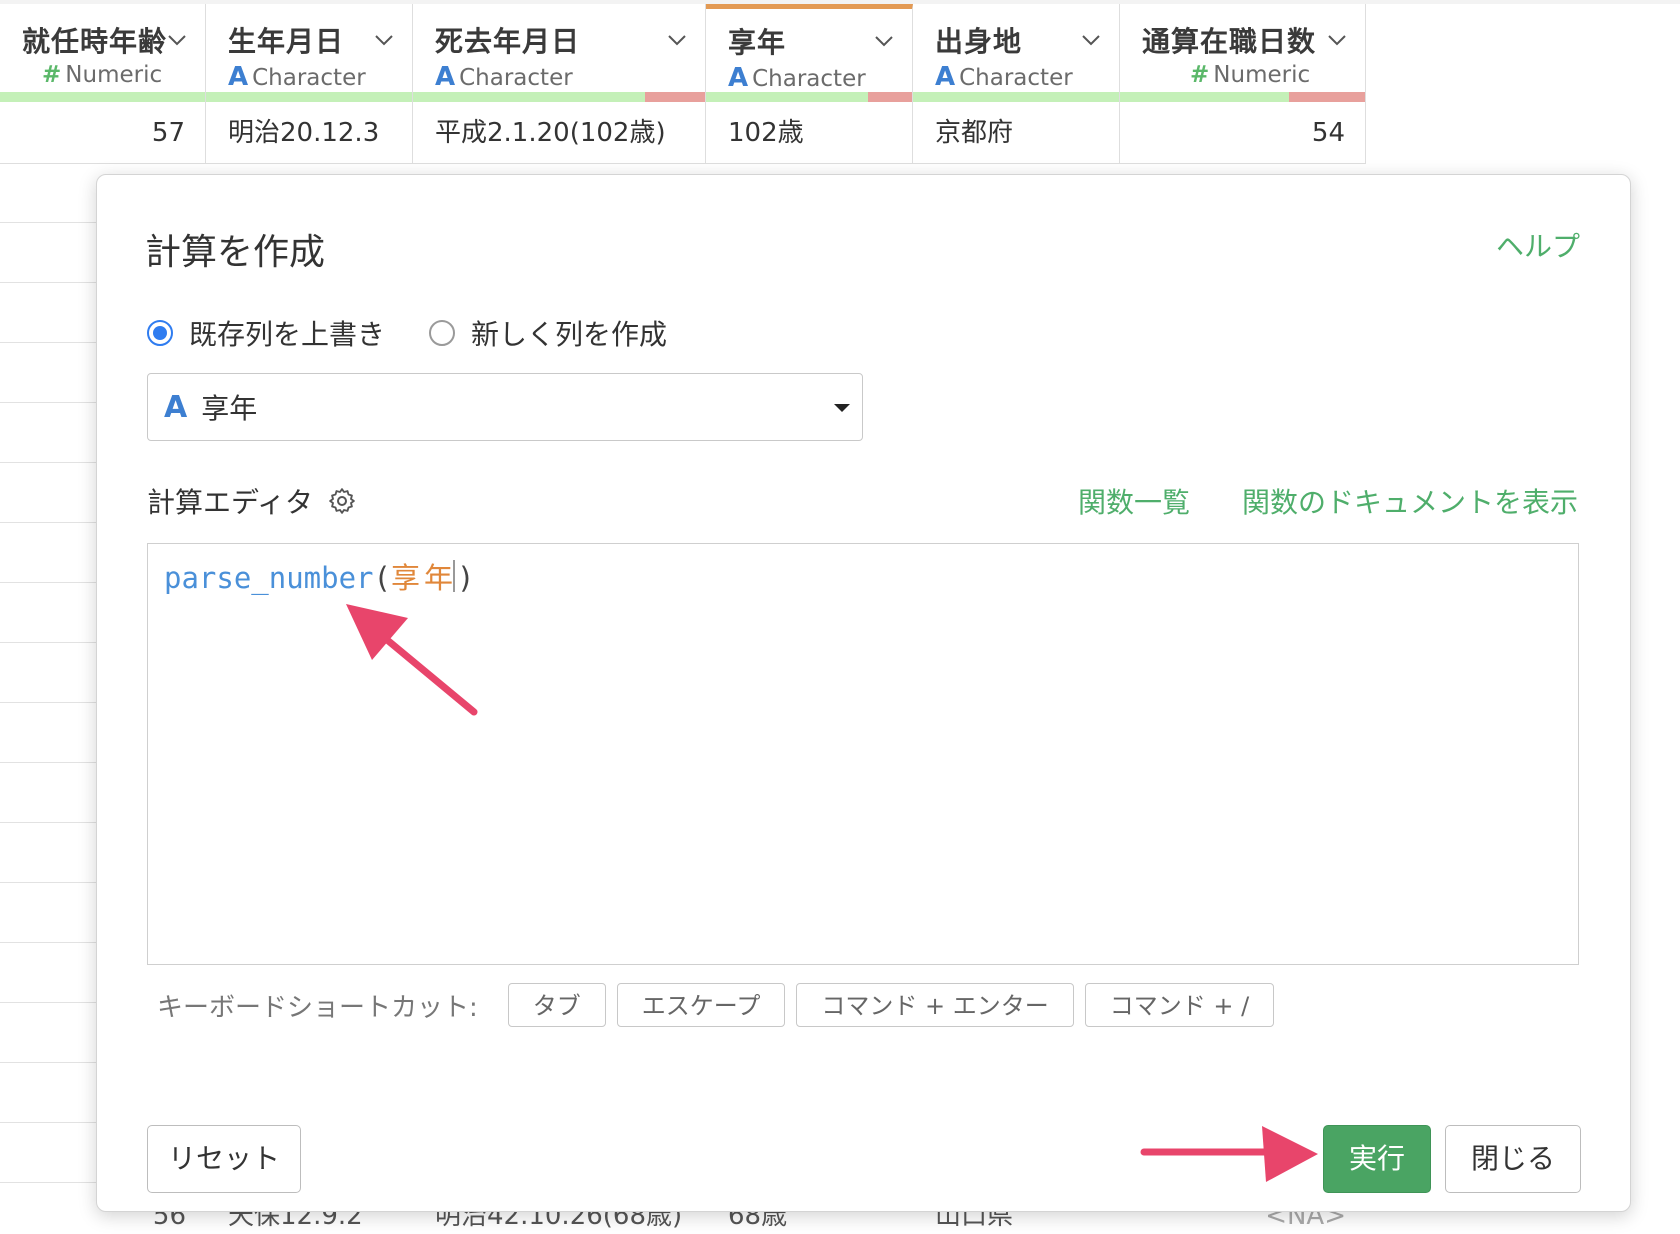  What do you see at coordinates (466, 578) in the screenshot?
I see `code-close-paren: )` at bounding box center [466, 578].